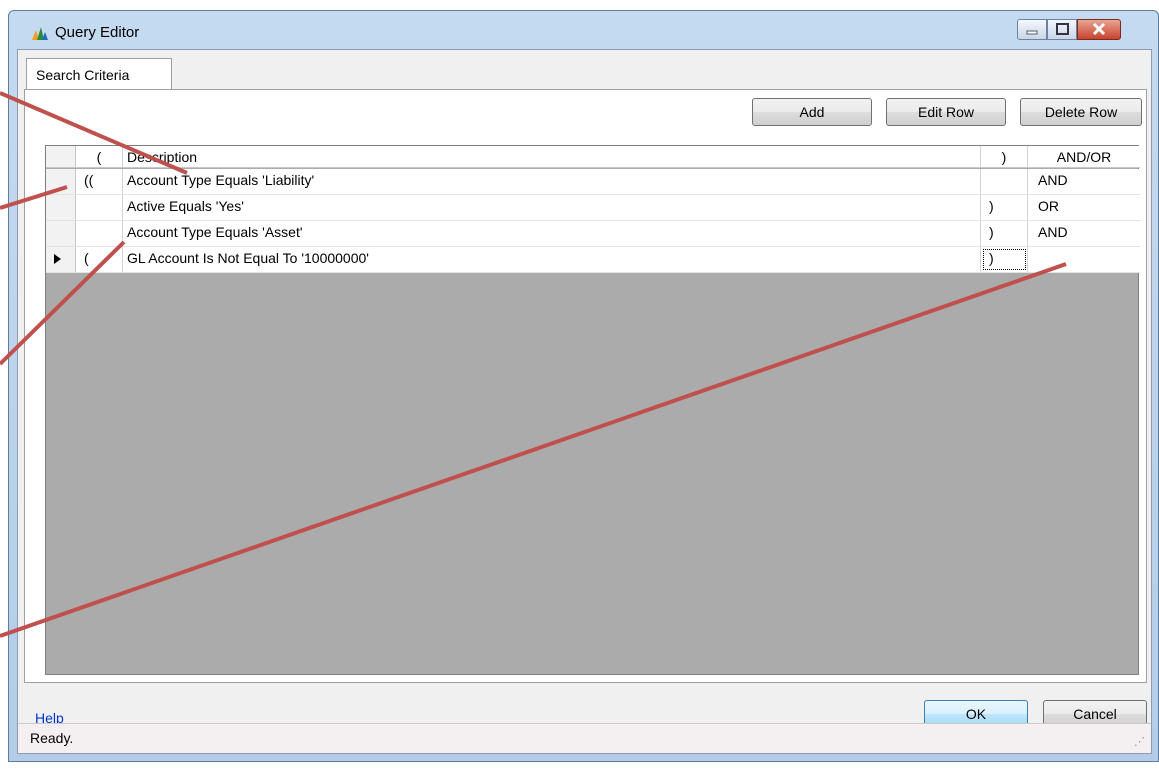 This screenshot has width=1159, height=770. What do you see at coordinates (57, 259) in the screenshot?
I see `current-row-pointer-icon` at bounding box center [57, 259].